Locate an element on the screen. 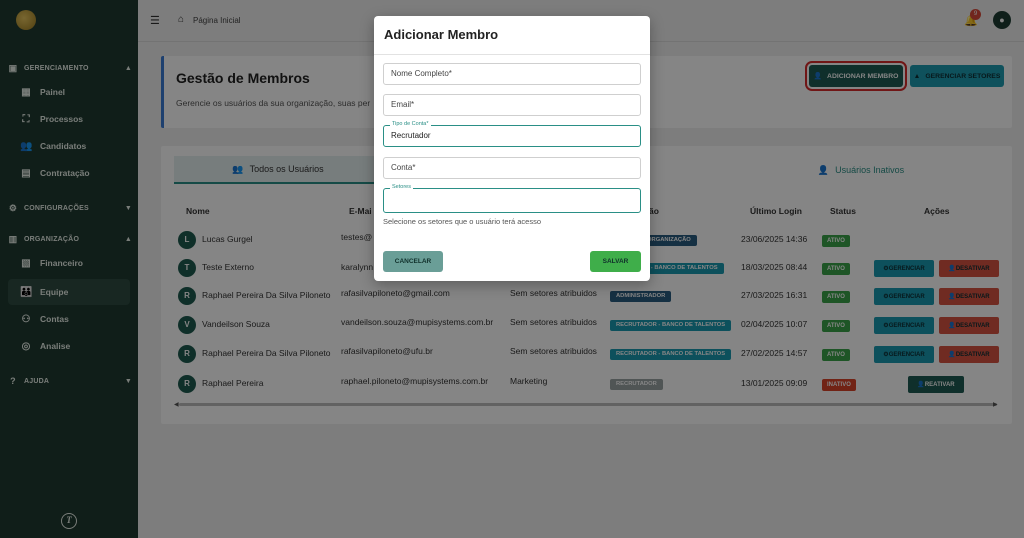  email-field: Email* is located at coordinates (512, 105).